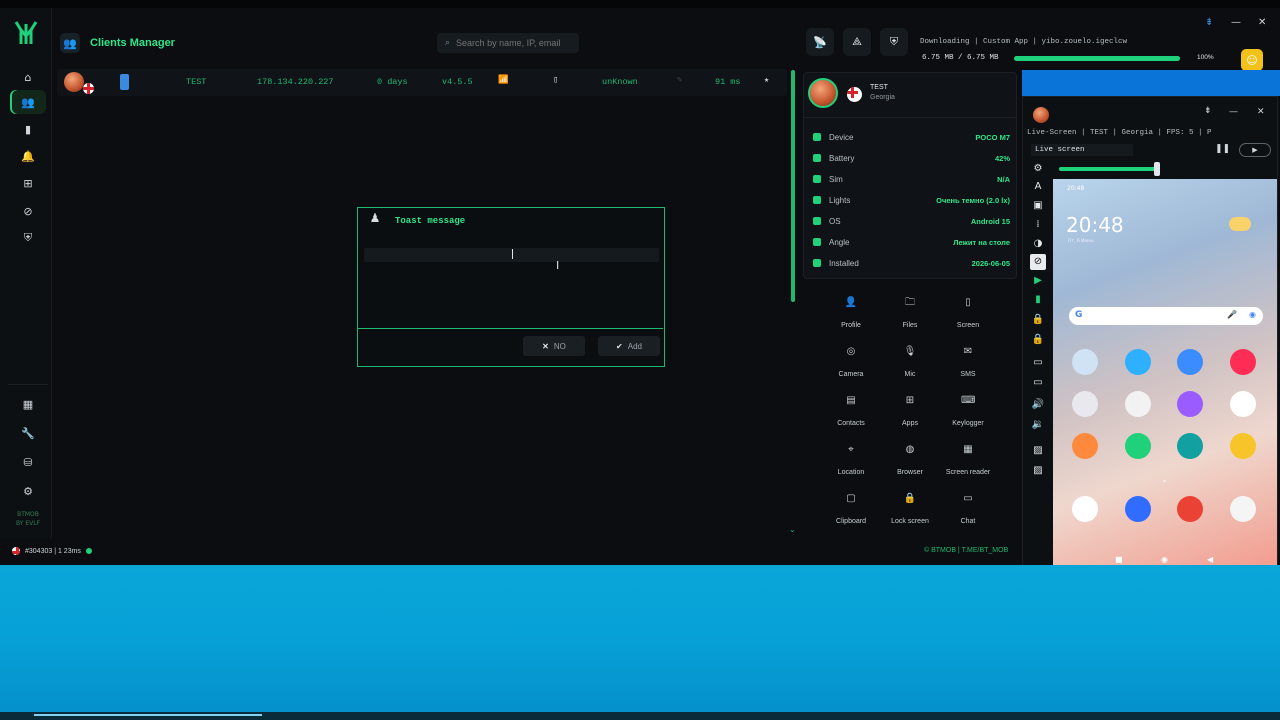 The height and width of the screenshot is (720, 1280). What do you see at coordinates (910, 351) in the screenshot?
I see `mic-icon: 🎙` at bounding box center [910, 351].